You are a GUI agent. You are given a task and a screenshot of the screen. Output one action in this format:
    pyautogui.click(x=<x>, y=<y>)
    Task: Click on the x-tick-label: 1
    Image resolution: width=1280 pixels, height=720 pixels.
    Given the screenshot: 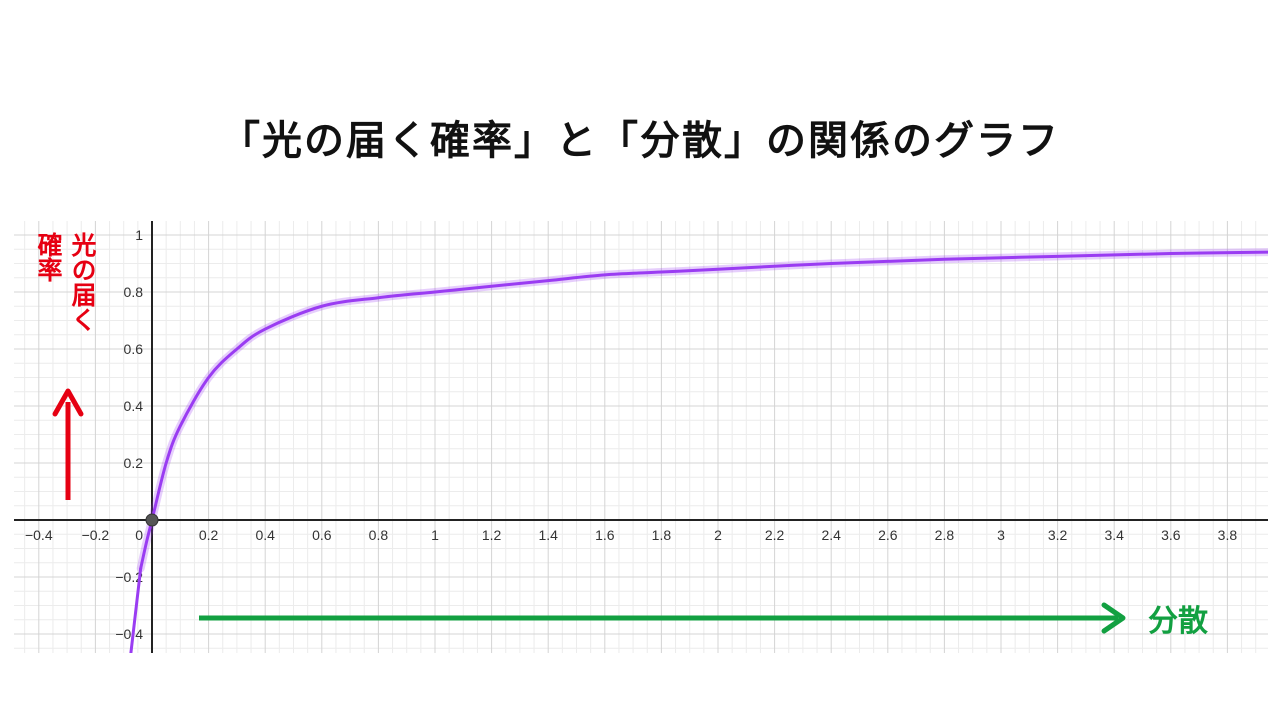 What is the action you would take?
    pyautogui.click(x=435, y=535)
    